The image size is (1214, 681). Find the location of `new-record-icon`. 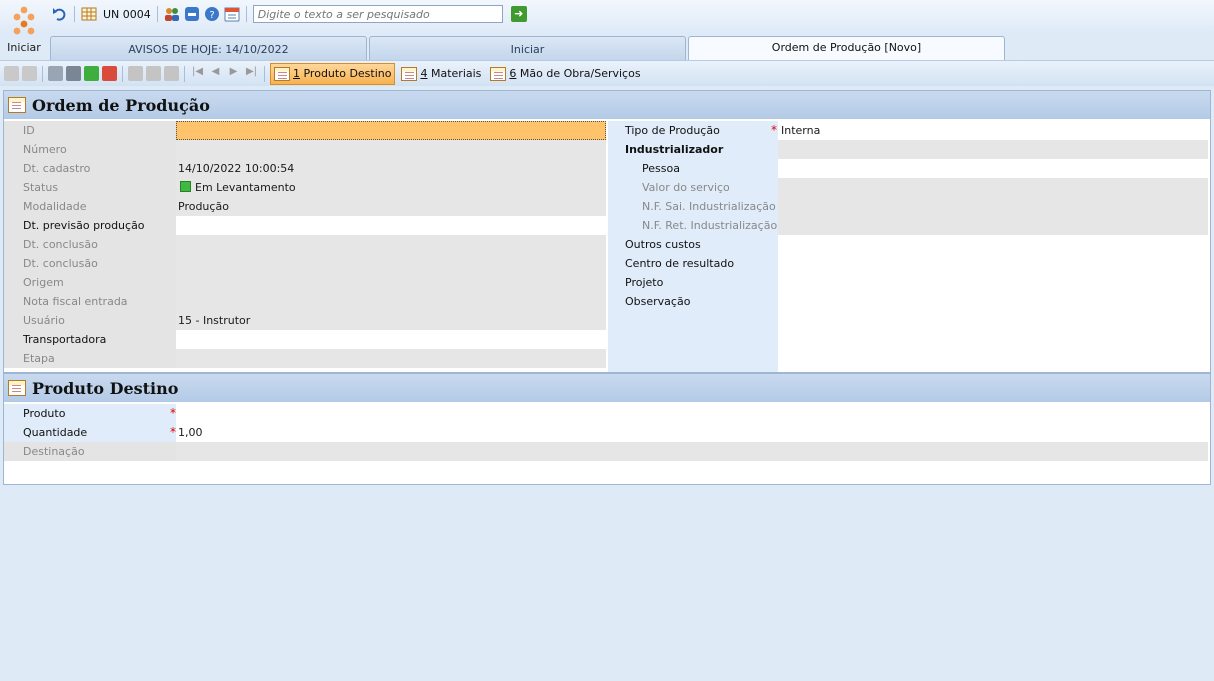

new-record-icon is located at coordinates (11, 73).